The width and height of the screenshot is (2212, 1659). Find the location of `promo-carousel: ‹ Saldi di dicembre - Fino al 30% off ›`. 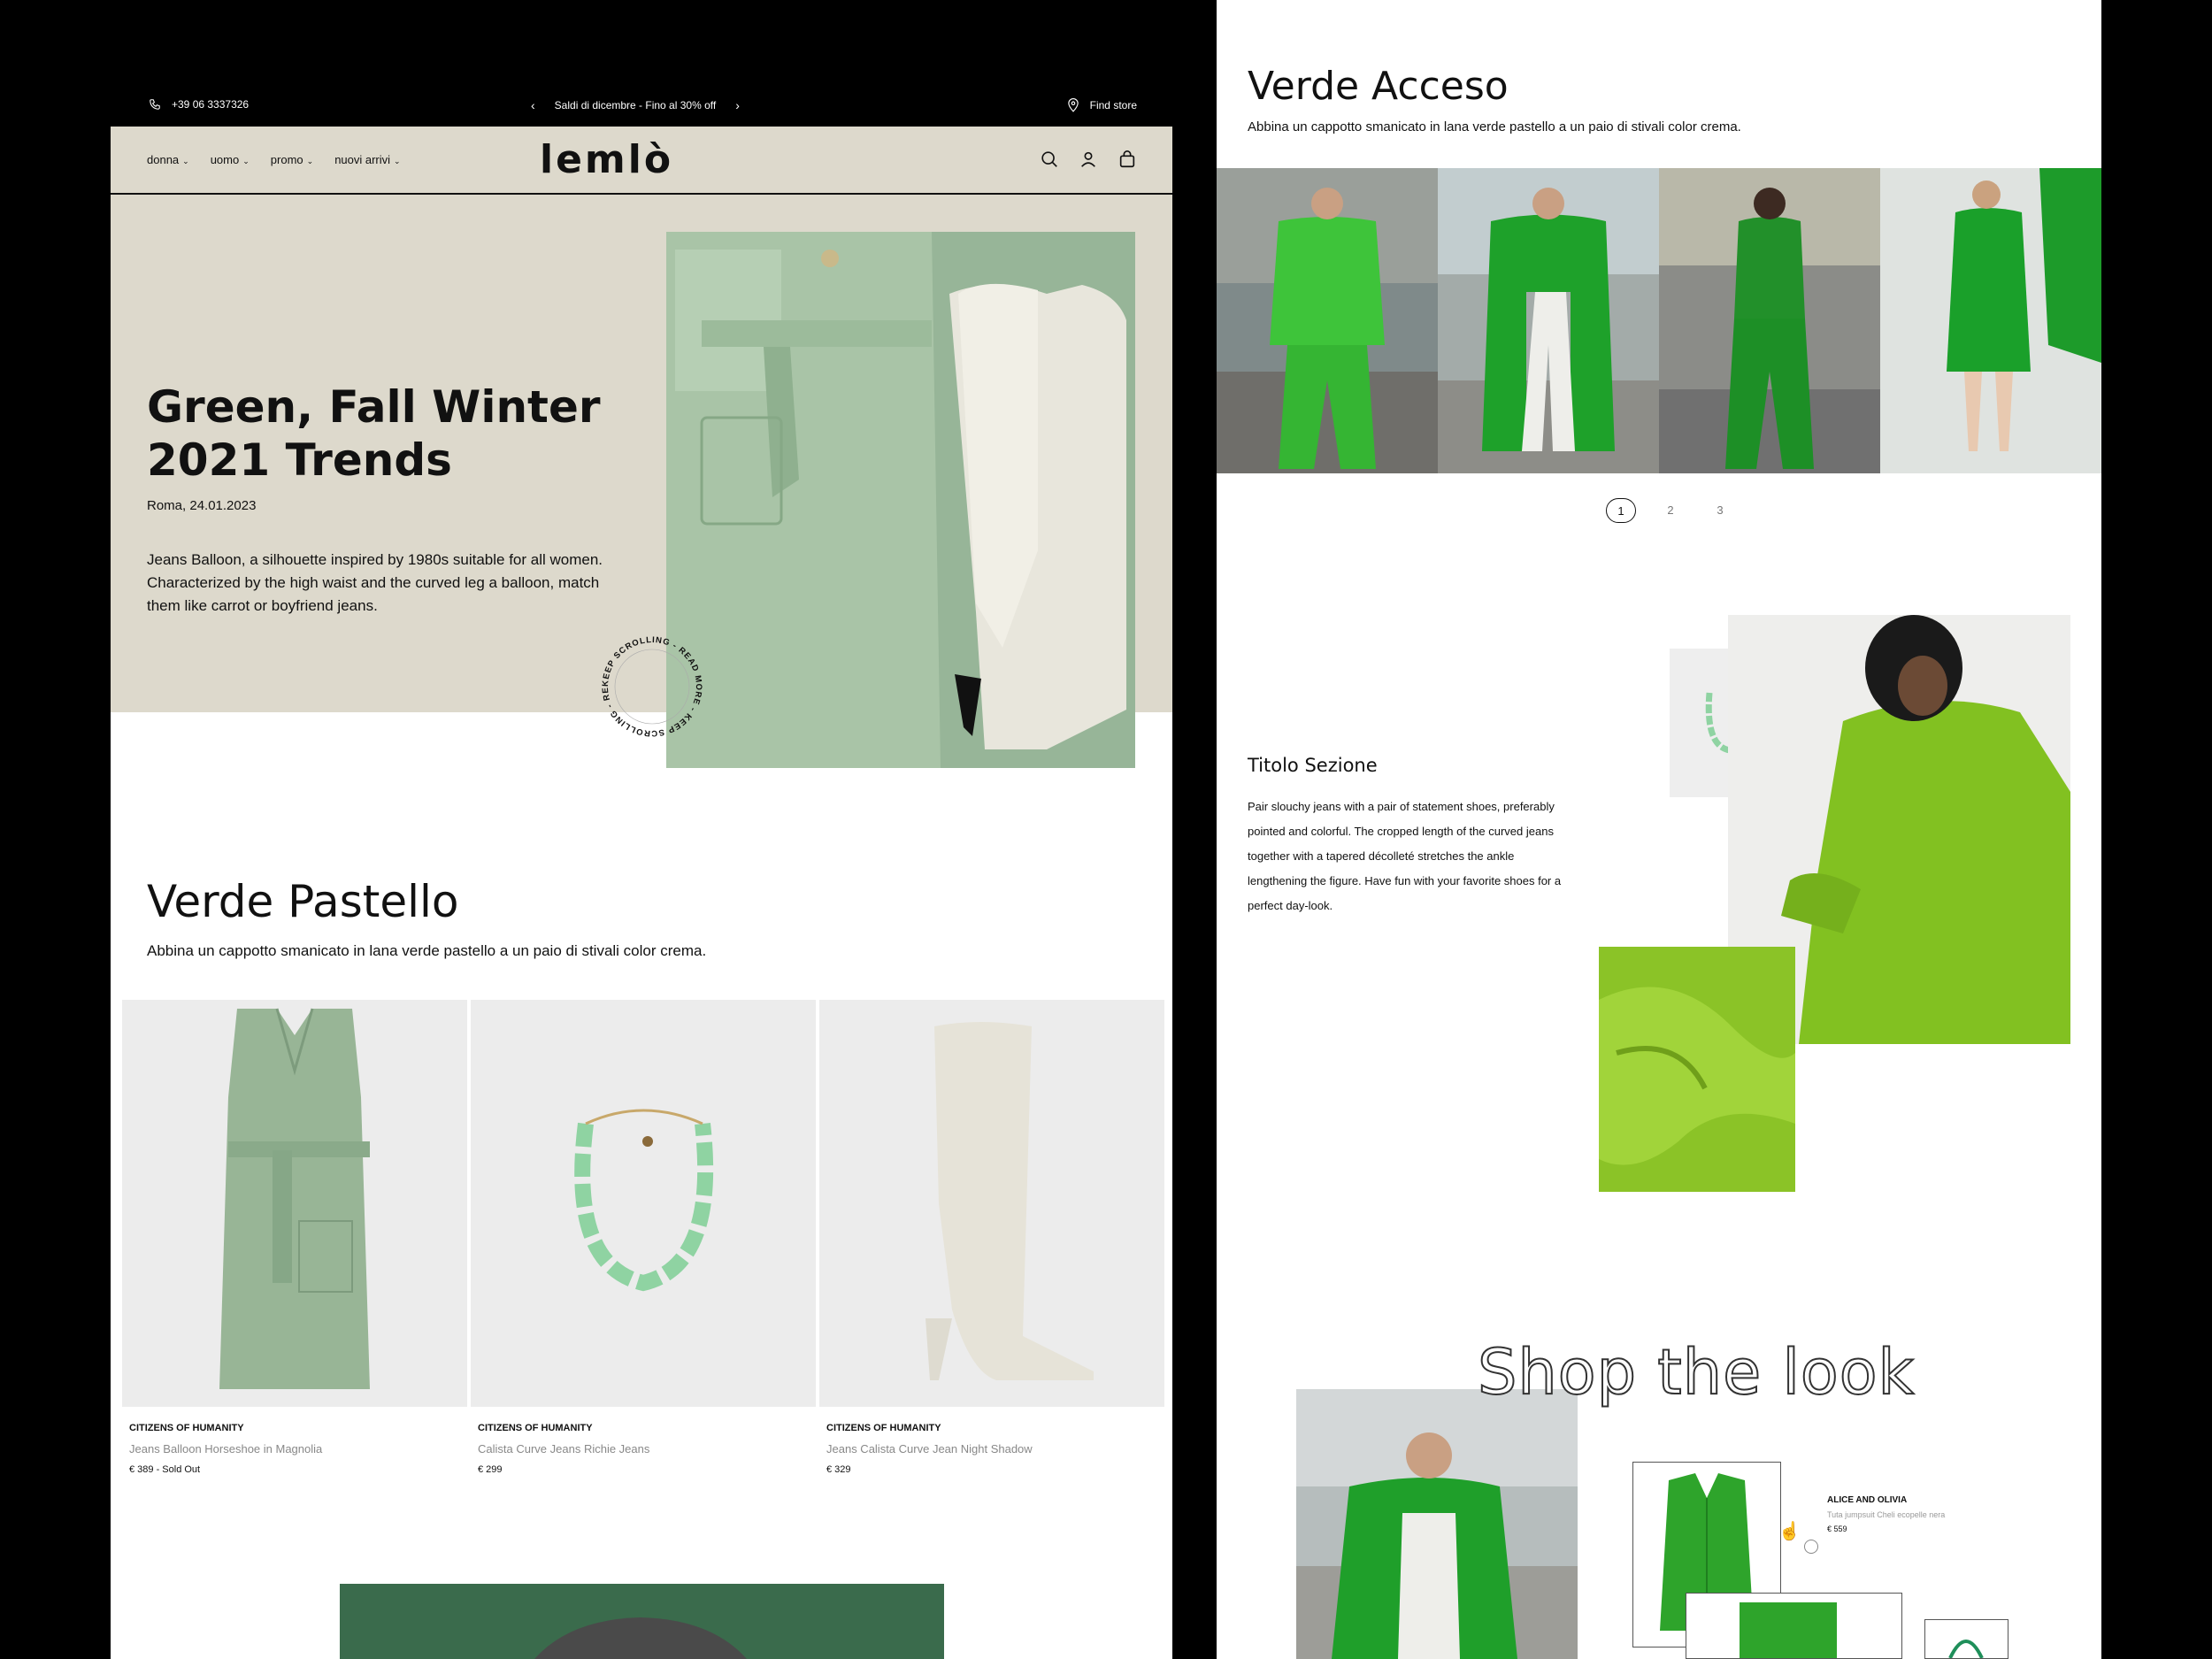

promo-carousel: ‹ Saldi di dicembre - Fino al 30% off › is located at coordinates (635, 105).